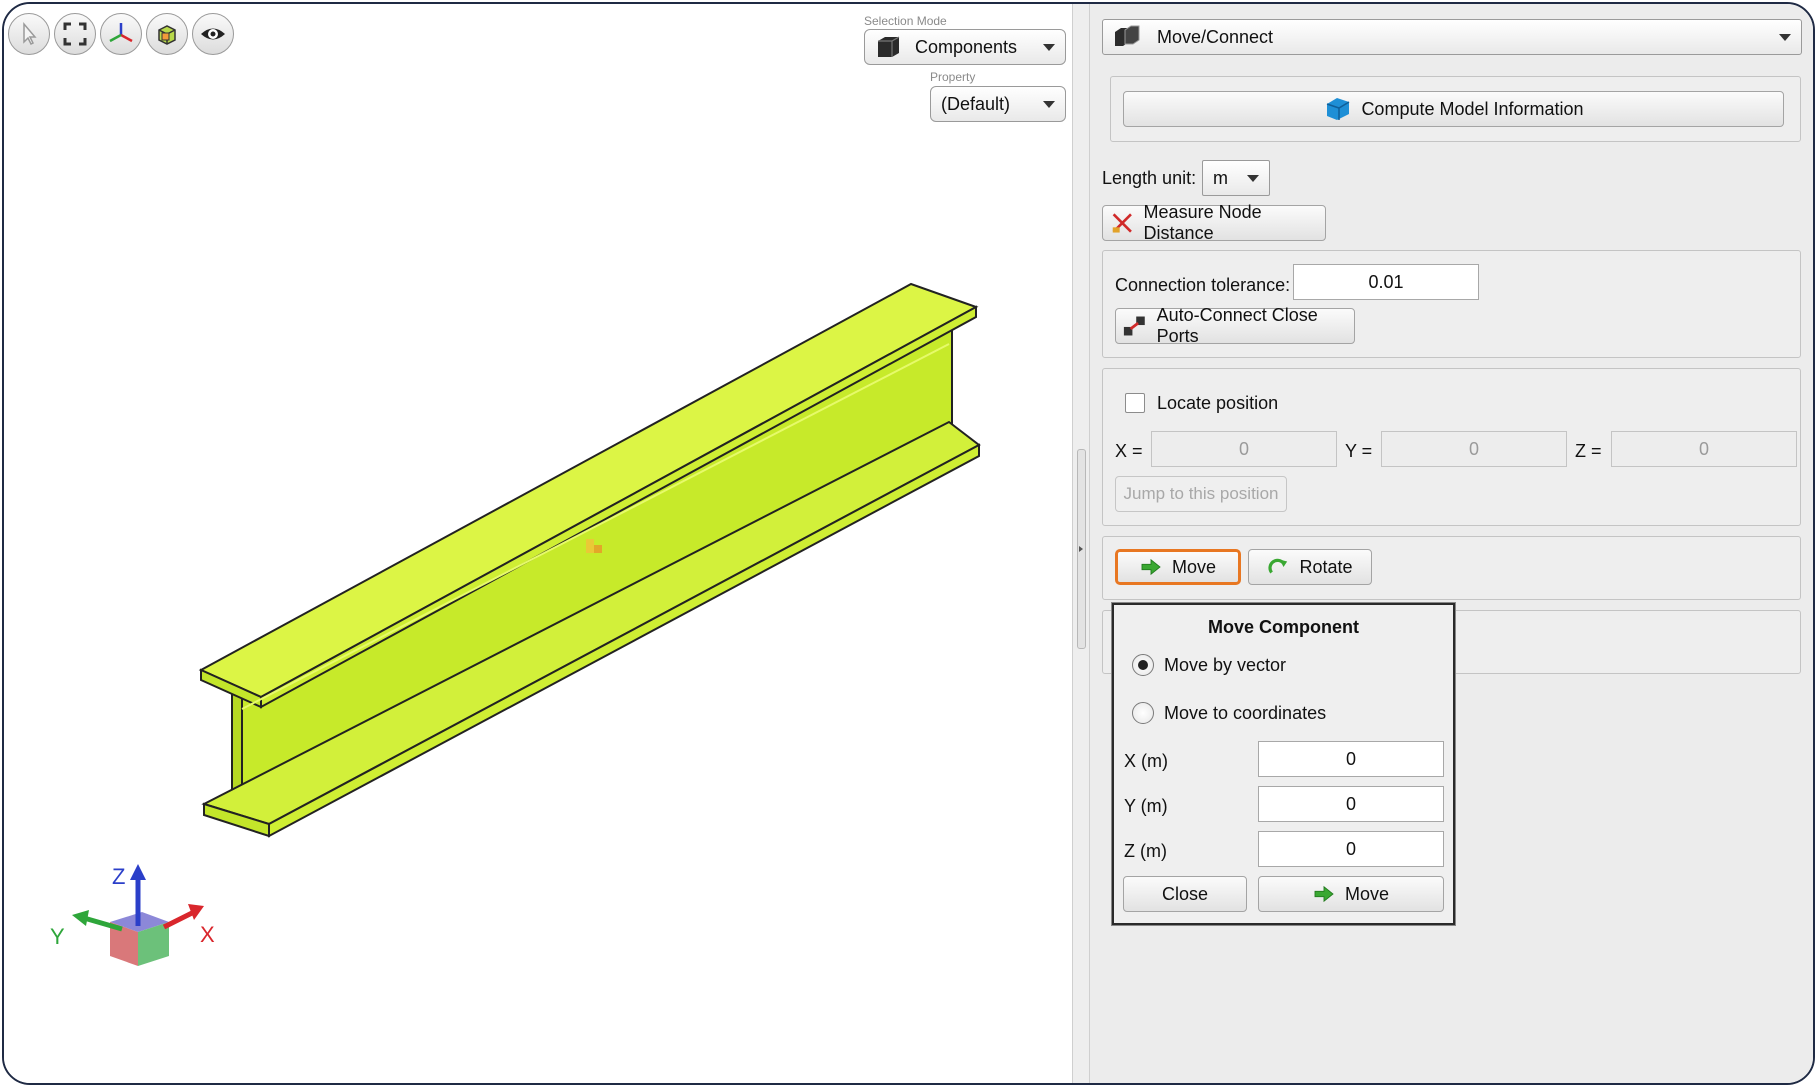 This screenshot has width=1818, height=1087. What do you see at coordinates (1185, 894) in the screenshot?
I see `close-dialog-button: Close` at bounding box center [1185, 894].